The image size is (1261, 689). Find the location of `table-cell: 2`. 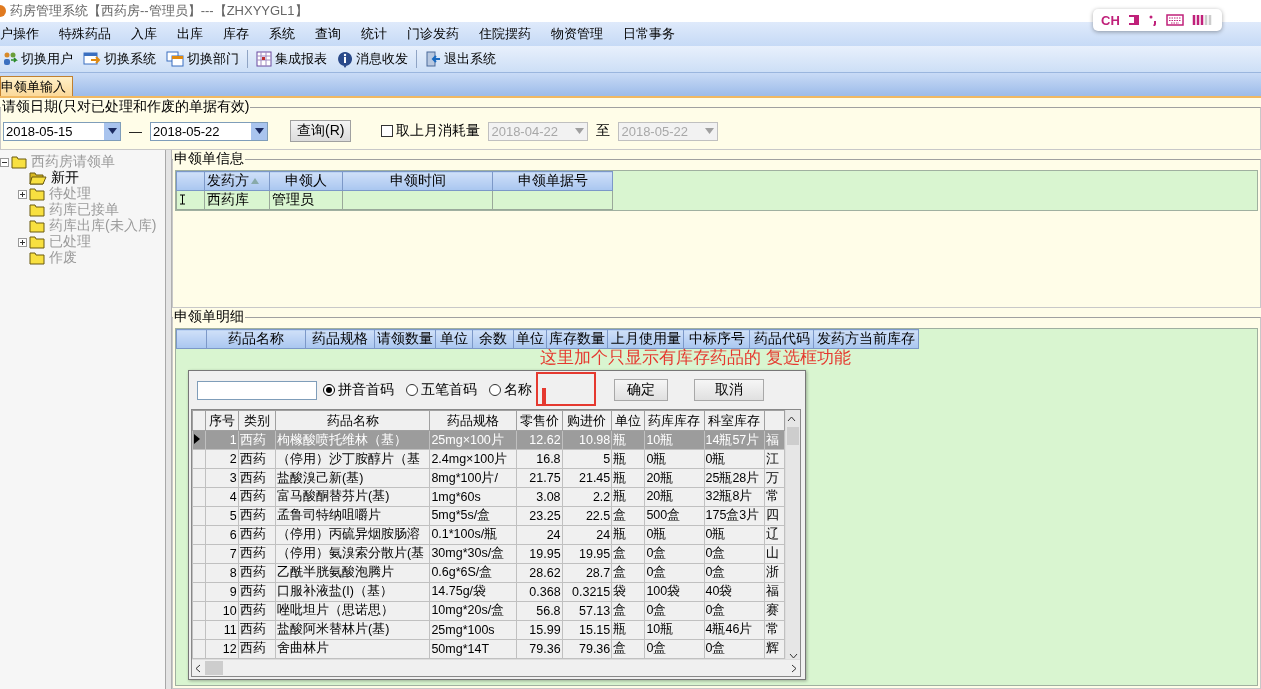

table-cell: 2 is located at coordinates (233, 459).